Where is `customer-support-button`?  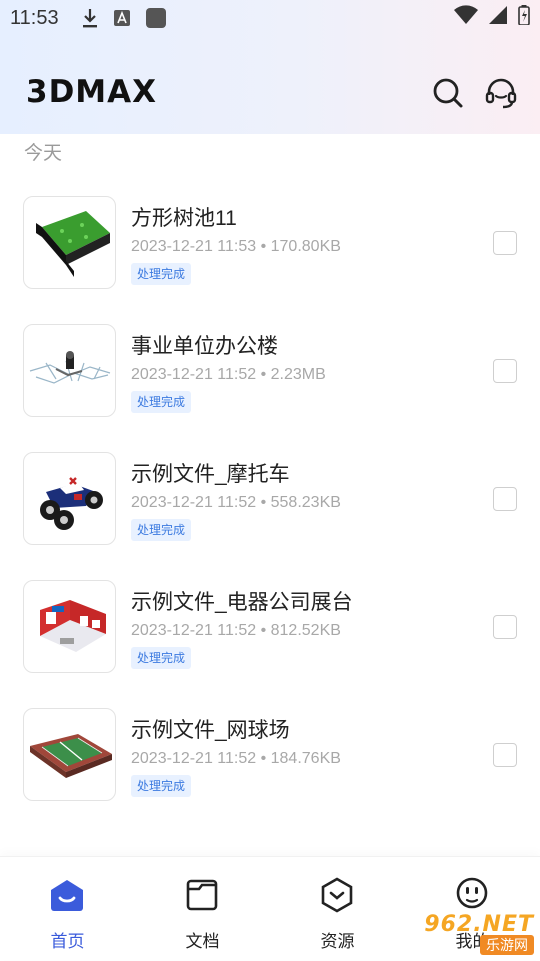 customer-support-button is located at coordinates (501, 95).